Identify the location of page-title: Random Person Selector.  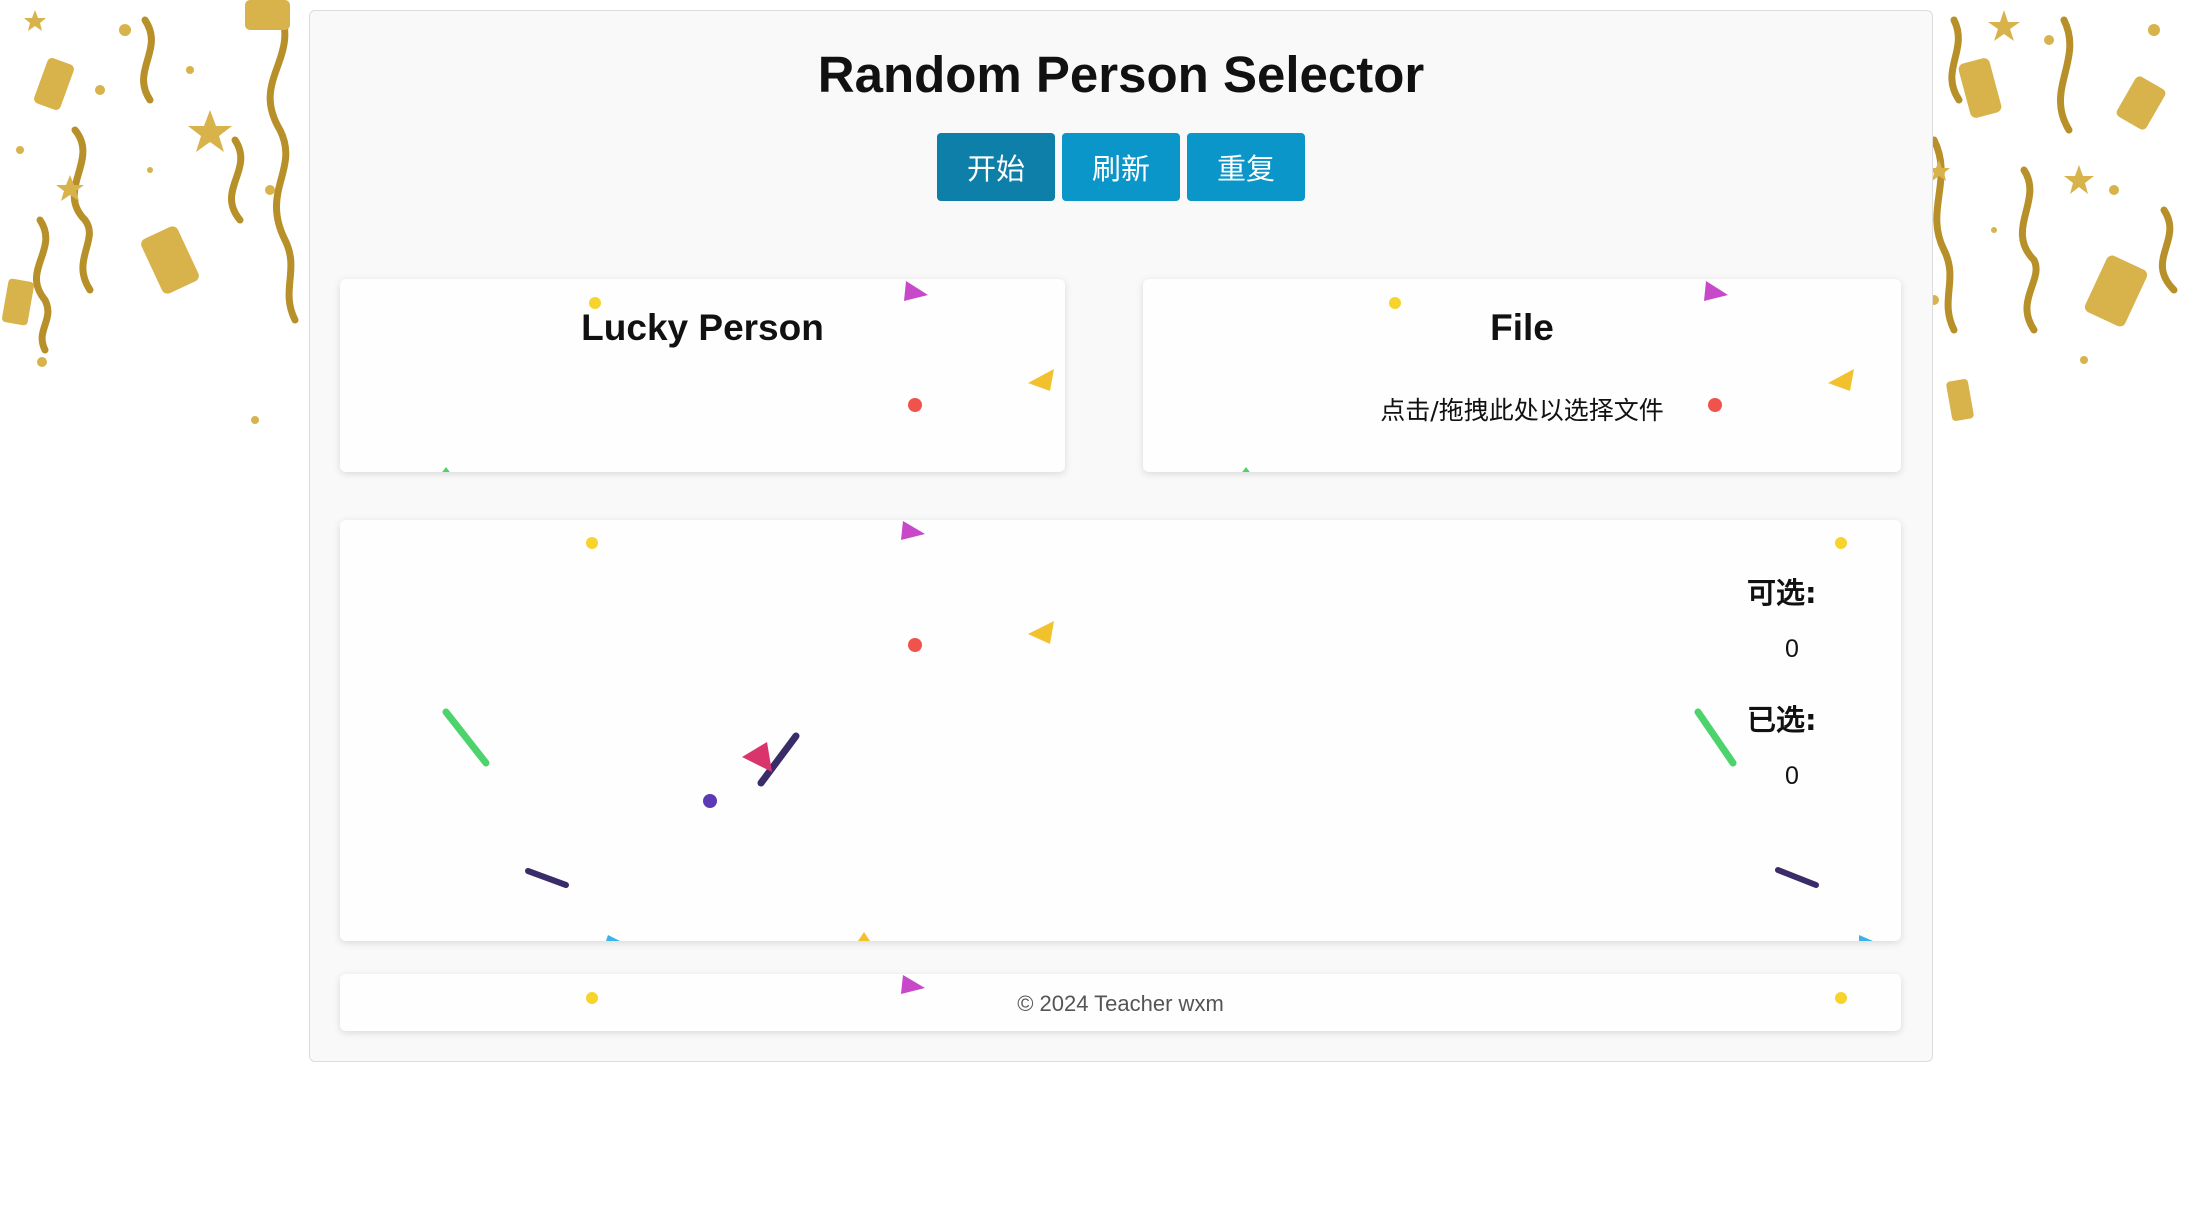
(1121, 74).